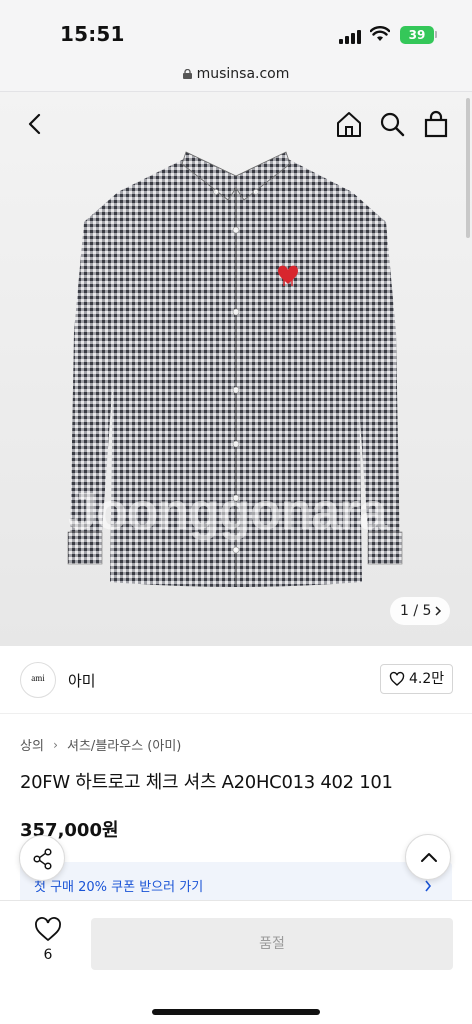  I want to click on battery-icon: 39, so click(417, 35).